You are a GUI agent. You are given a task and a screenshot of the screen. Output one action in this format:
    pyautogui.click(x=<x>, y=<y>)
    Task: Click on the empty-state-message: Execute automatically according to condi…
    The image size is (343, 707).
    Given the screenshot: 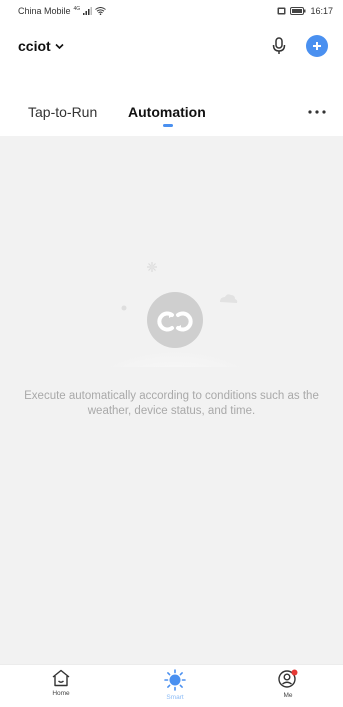 What is the action you would take?
    pyautogui.click(x=171, y=403)
    